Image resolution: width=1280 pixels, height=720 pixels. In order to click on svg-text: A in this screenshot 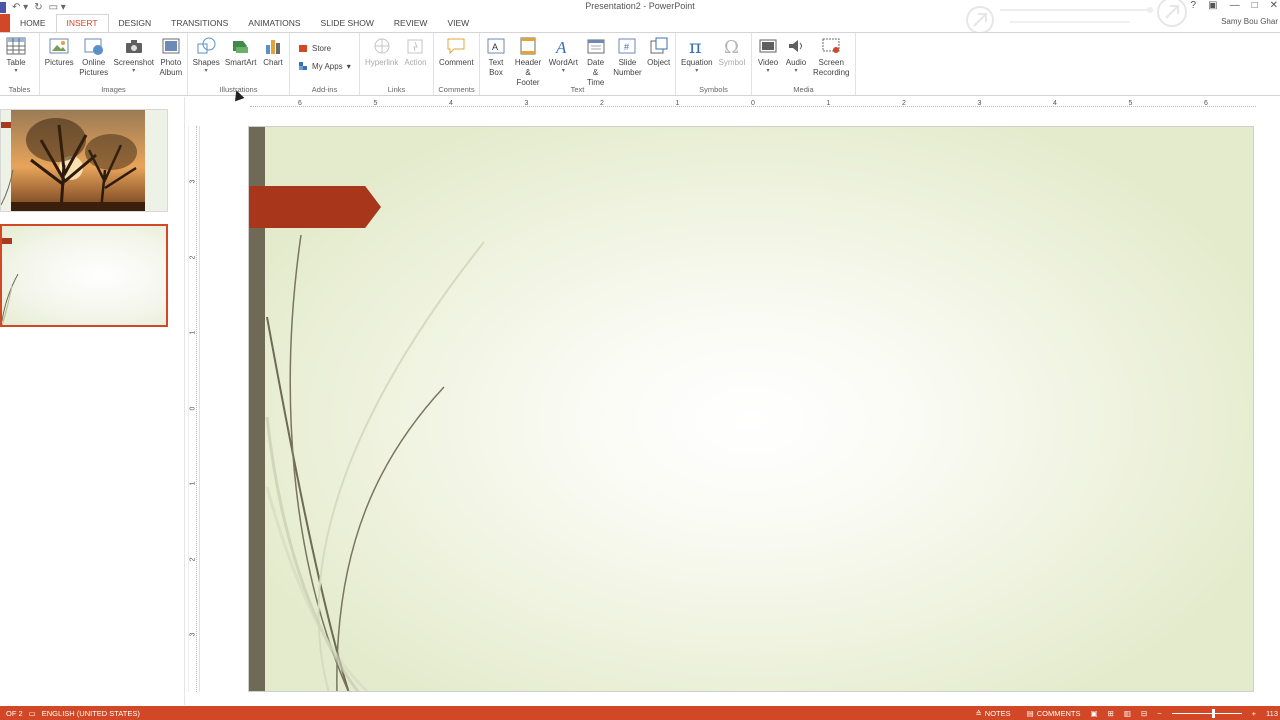, I will do `click(561, 46)`.